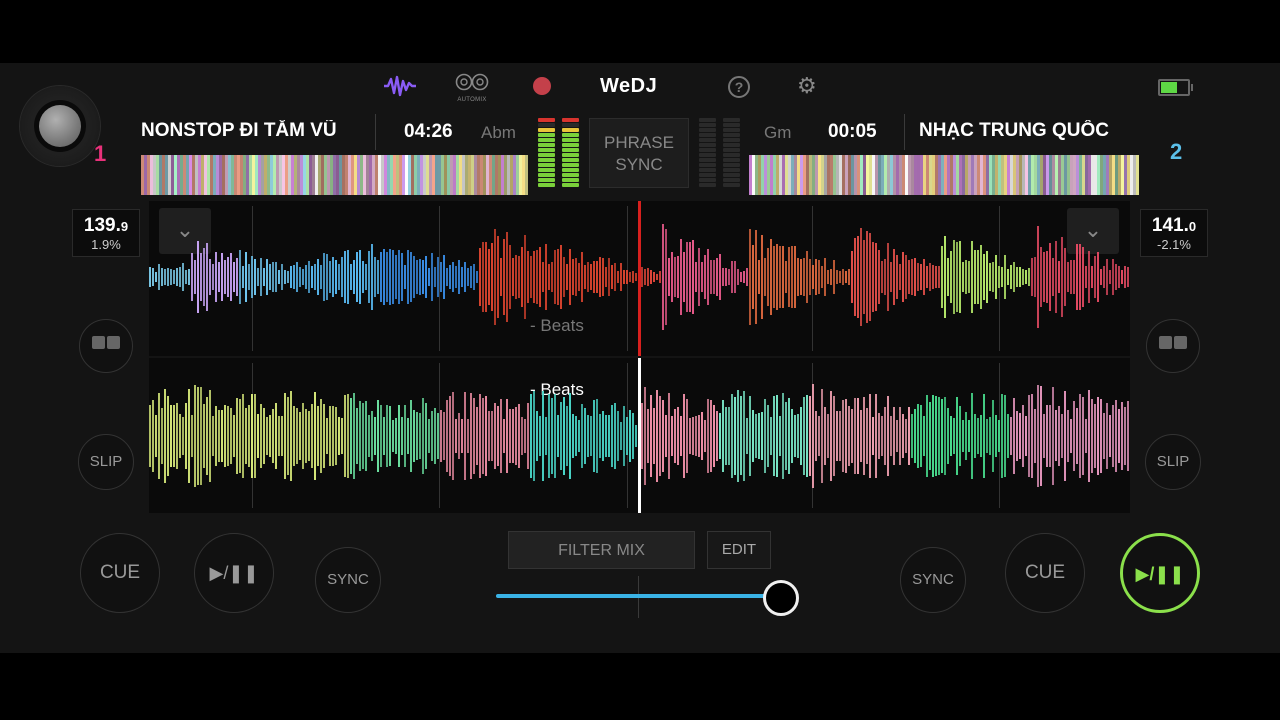  What do you see at coordinates (106, 346) in the screenshot?
I see `deck1-loop-button` at bounding box center [106, 346].